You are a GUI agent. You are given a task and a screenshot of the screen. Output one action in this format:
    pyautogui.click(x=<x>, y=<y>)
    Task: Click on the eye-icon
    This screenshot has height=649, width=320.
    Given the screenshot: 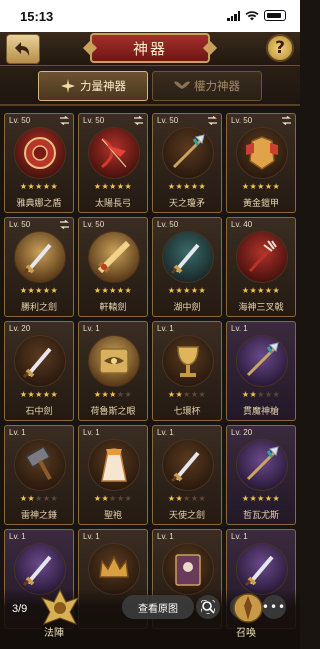 What is the action you would take?
    pyautogui.click(x=114, y=361)
    